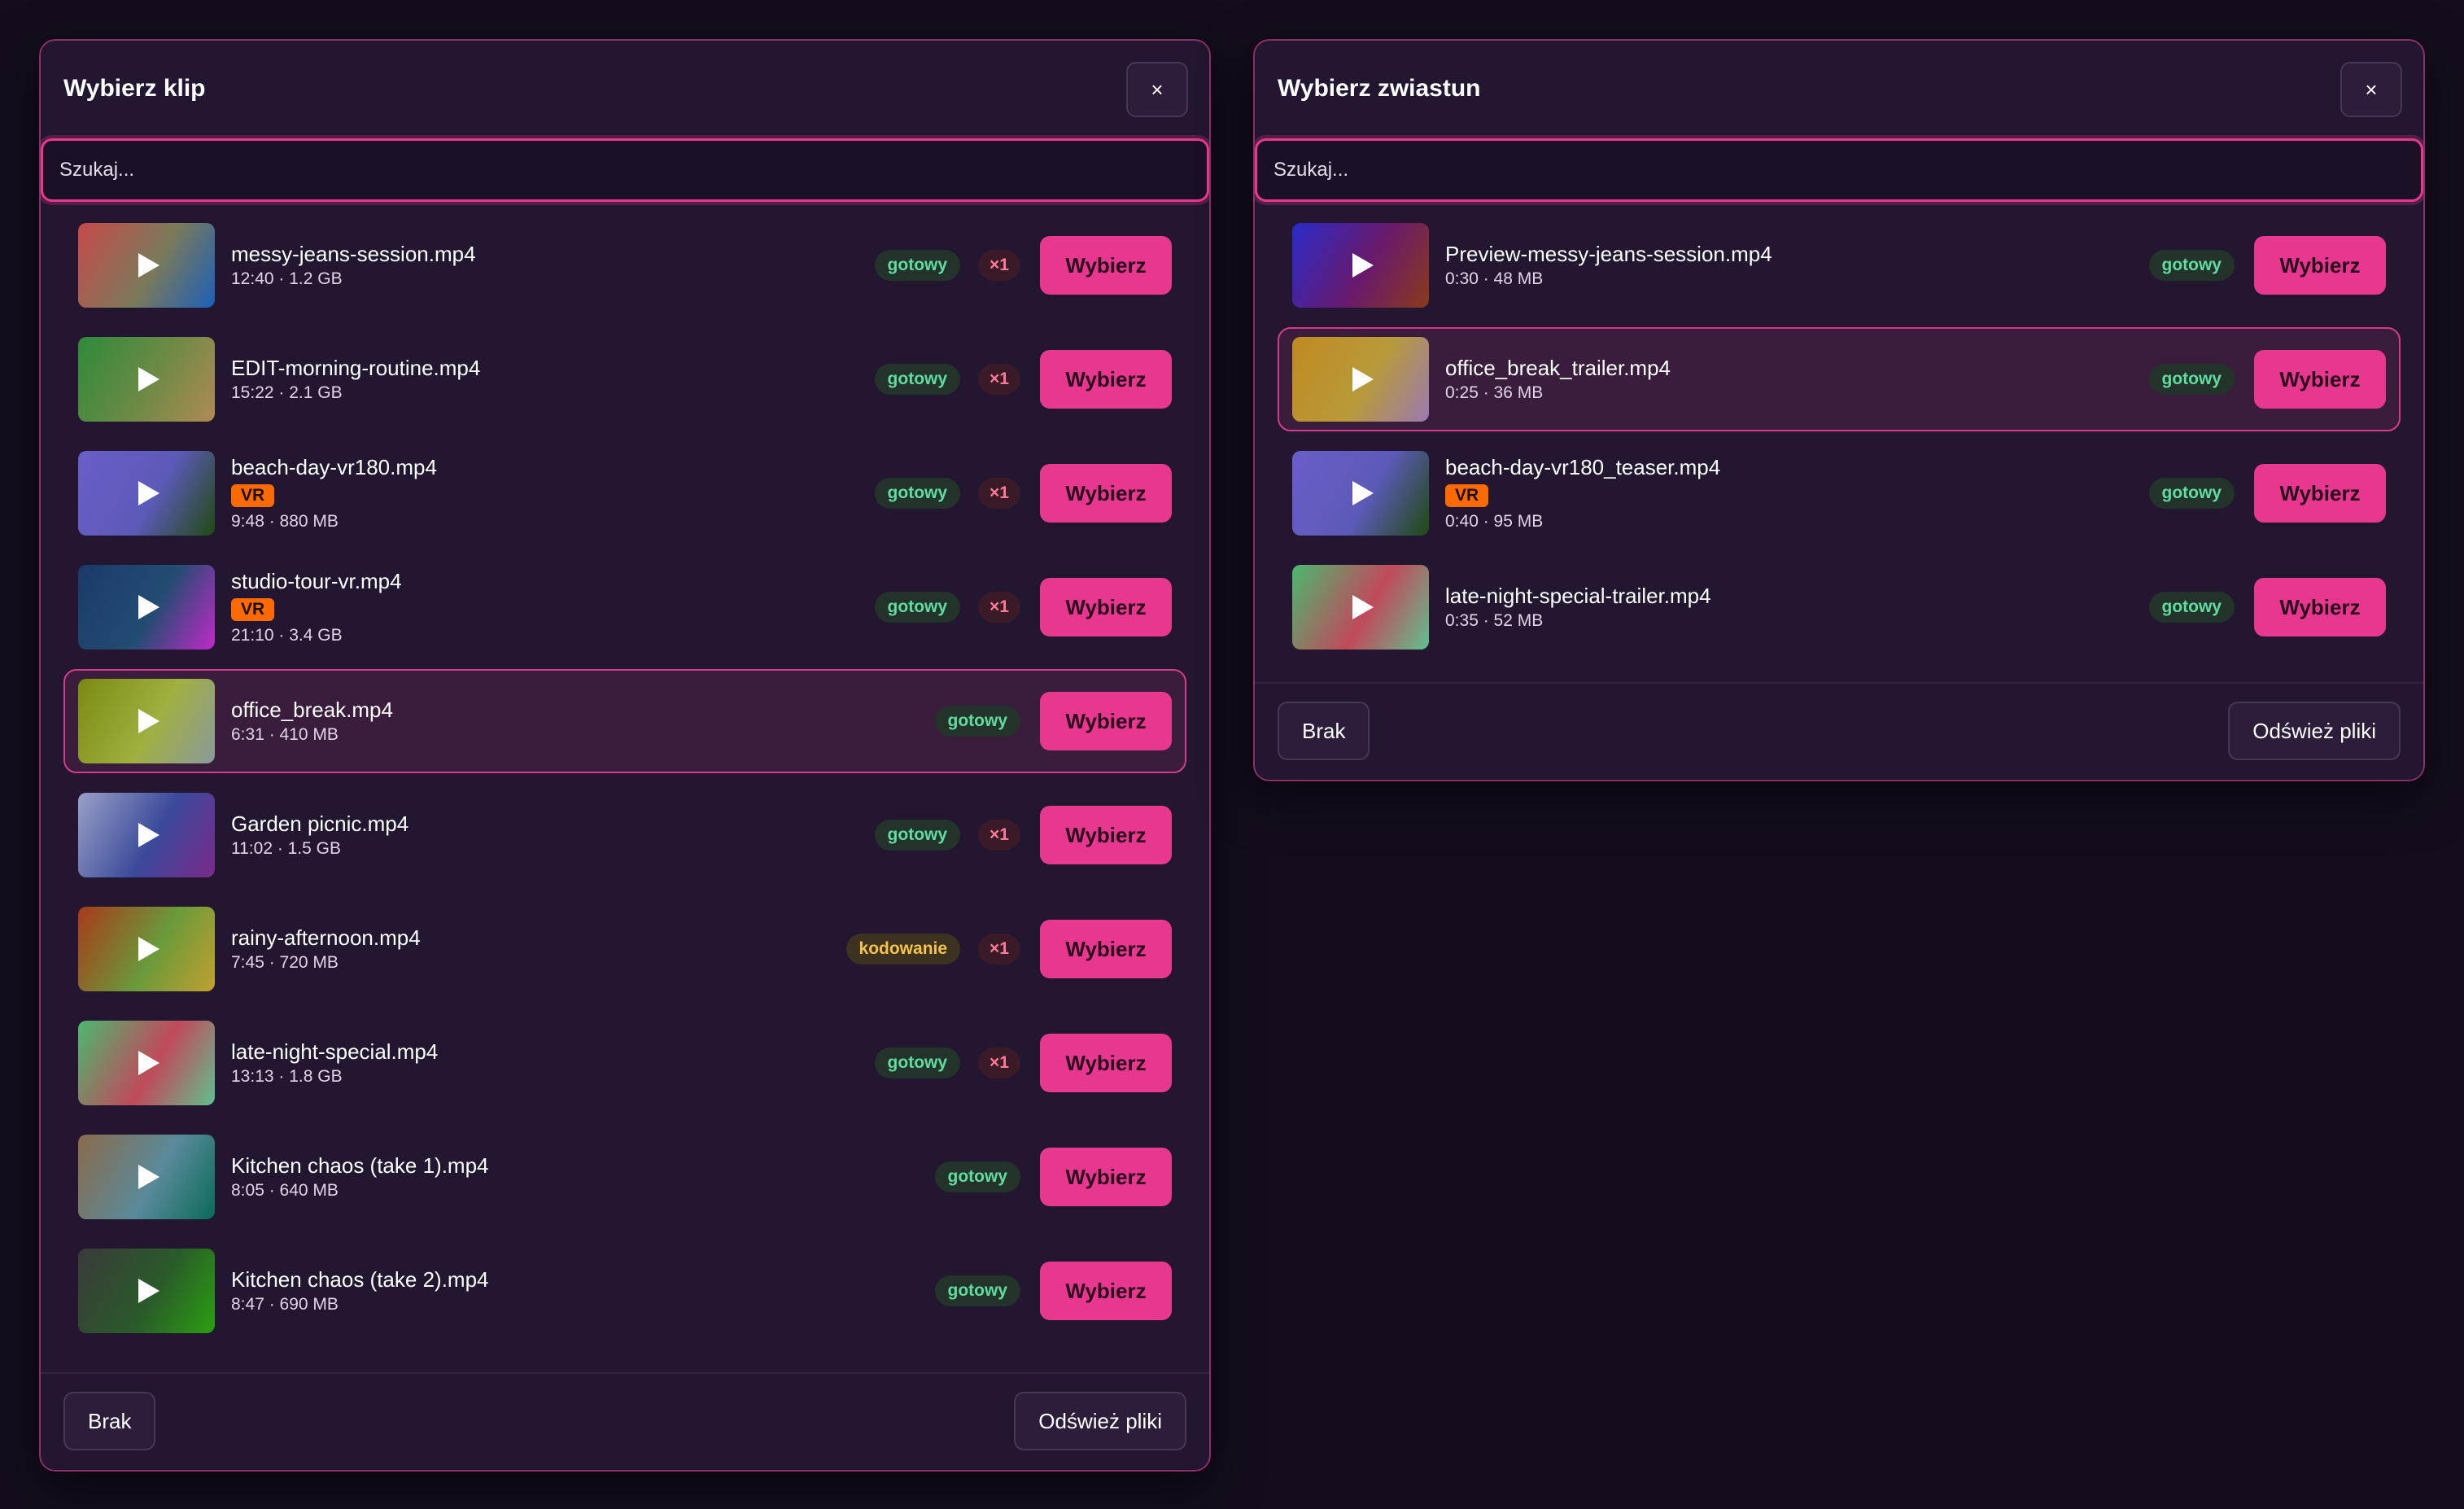 This screenshot has width=2464, height=1509. Describe the element at coordinates (334, 467) in the screenshot. I see `file-name: beach-day-vr180.mp4` at that location.